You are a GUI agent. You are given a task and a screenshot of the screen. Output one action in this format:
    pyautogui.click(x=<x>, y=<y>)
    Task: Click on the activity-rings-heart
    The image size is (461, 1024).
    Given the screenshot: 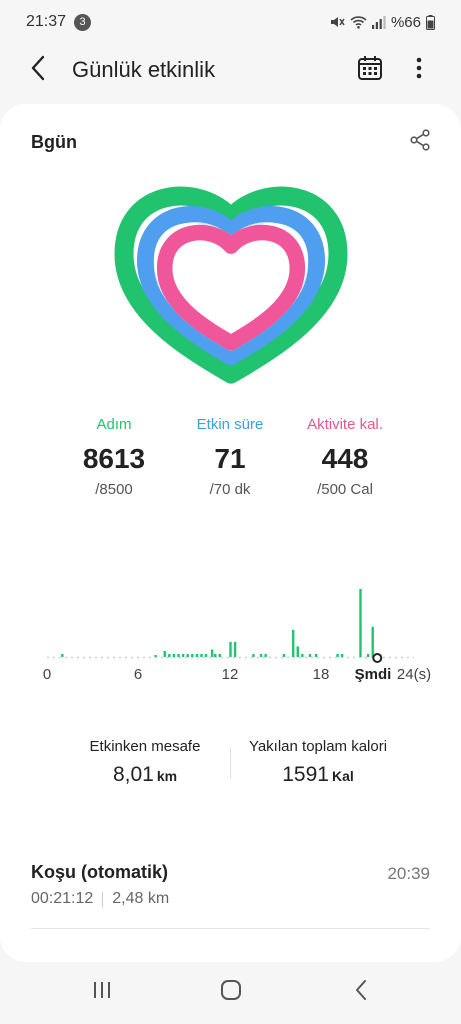 What is the action you would take?
    pyautogui.click(x=231, y=287)
    